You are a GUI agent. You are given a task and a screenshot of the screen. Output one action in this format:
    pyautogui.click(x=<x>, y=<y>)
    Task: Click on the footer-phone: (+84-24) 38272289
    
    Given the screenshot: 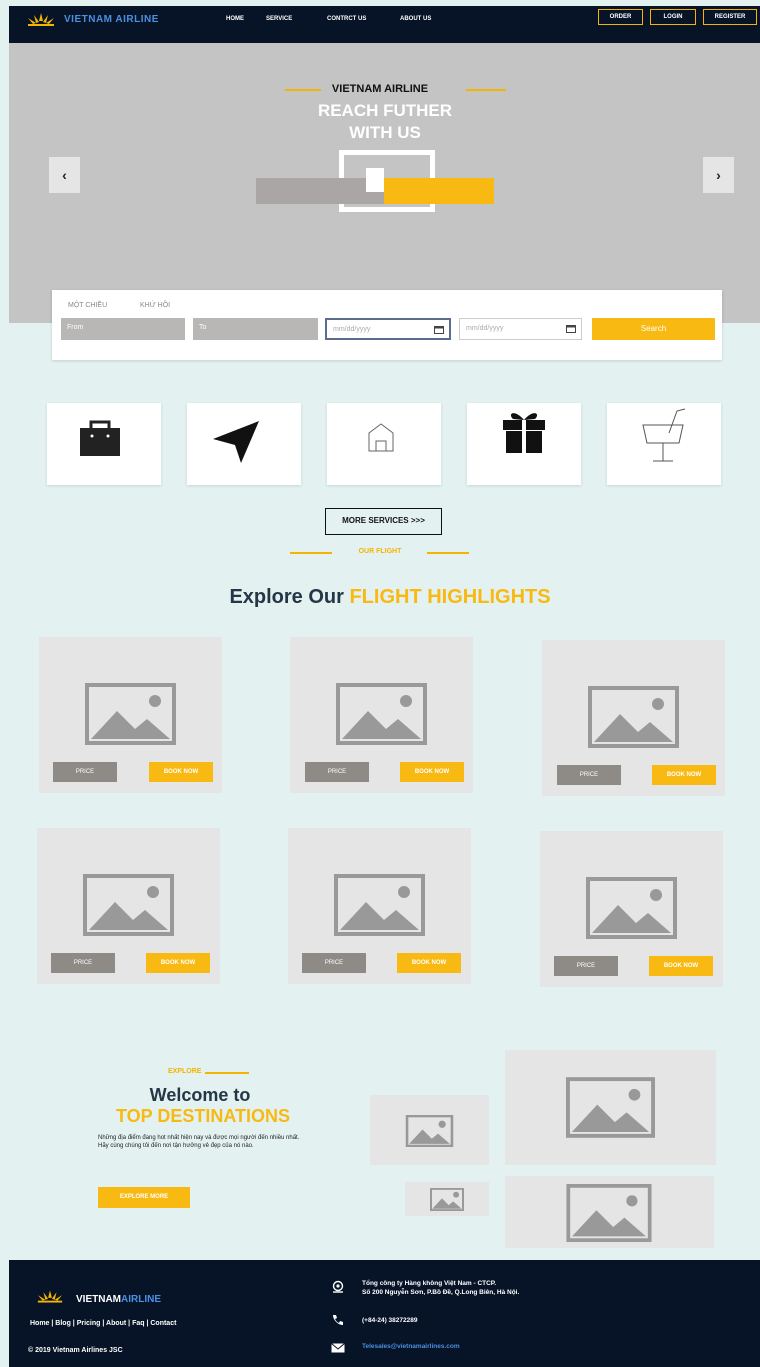 What is the action you would take?
    pyautogui.click(x=389, y=1320)
    